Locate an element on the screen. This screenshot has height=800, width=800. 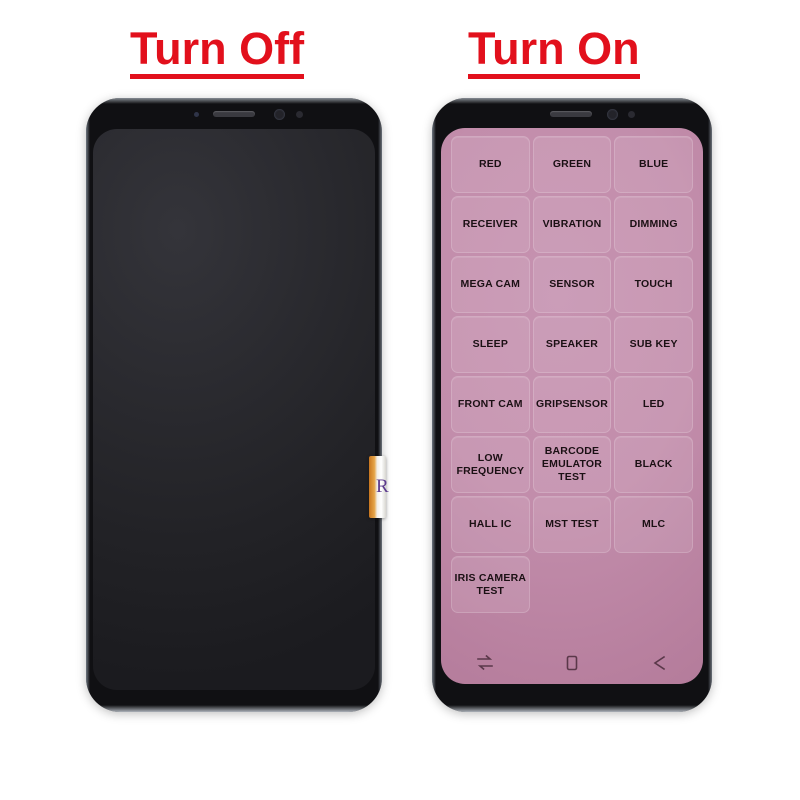
test-sleep: SLEEP is located at coordinates (490, 344).